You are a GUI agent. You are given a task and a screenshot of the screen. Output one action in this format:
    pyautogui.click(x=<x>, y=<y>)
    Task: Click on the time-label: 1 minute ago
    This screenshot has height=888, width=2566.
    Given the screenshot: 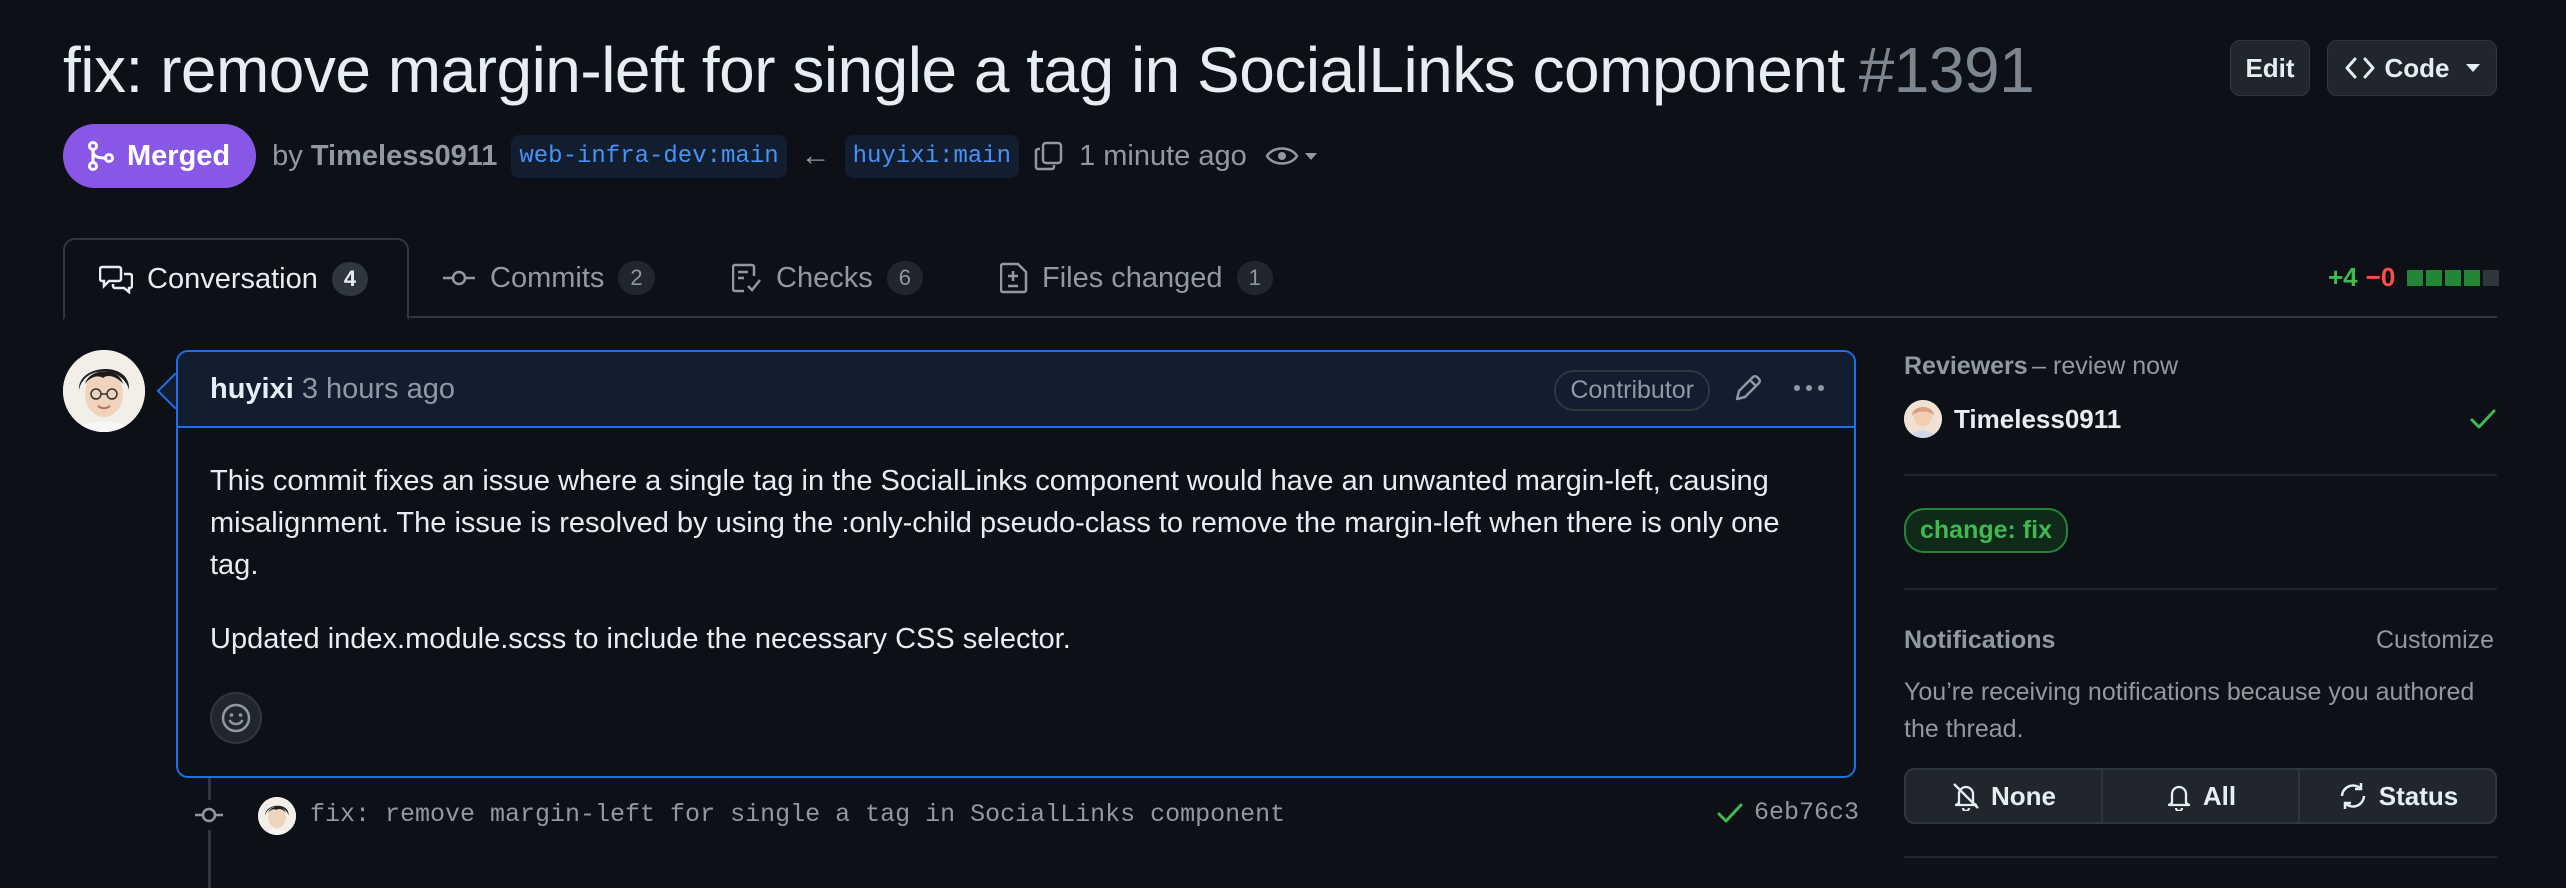 What is the action you would take?
    pyautogui.click(x=1163, y=155)
    